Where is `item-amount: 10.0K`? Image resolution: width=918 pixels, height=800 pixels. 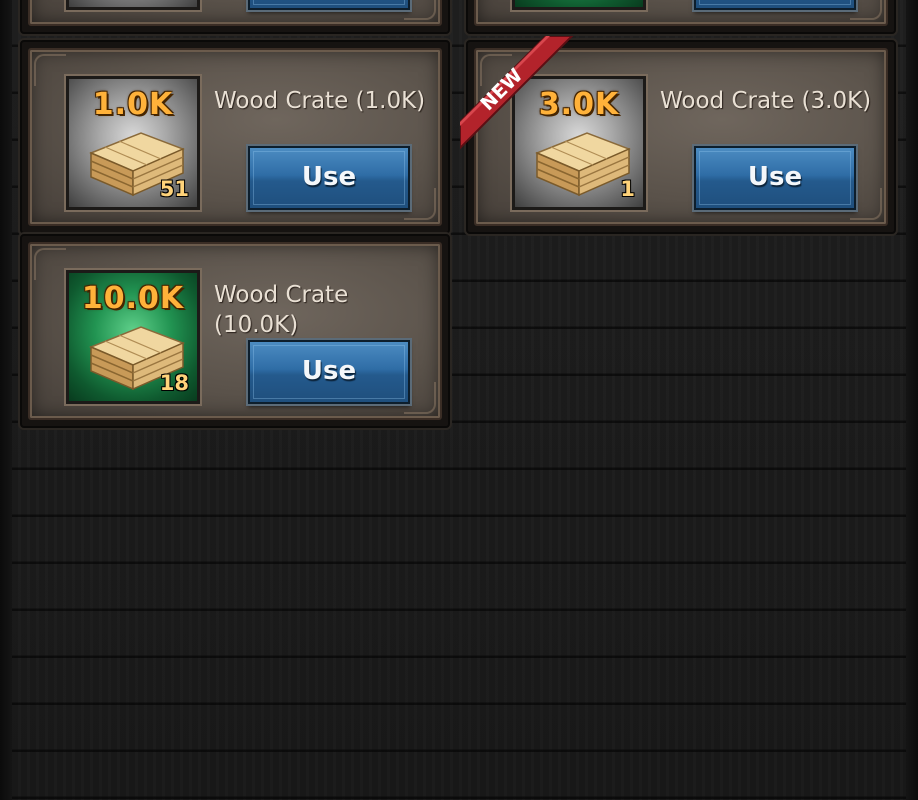
item-amount: 10.0K is located at coordinates (133, 298).